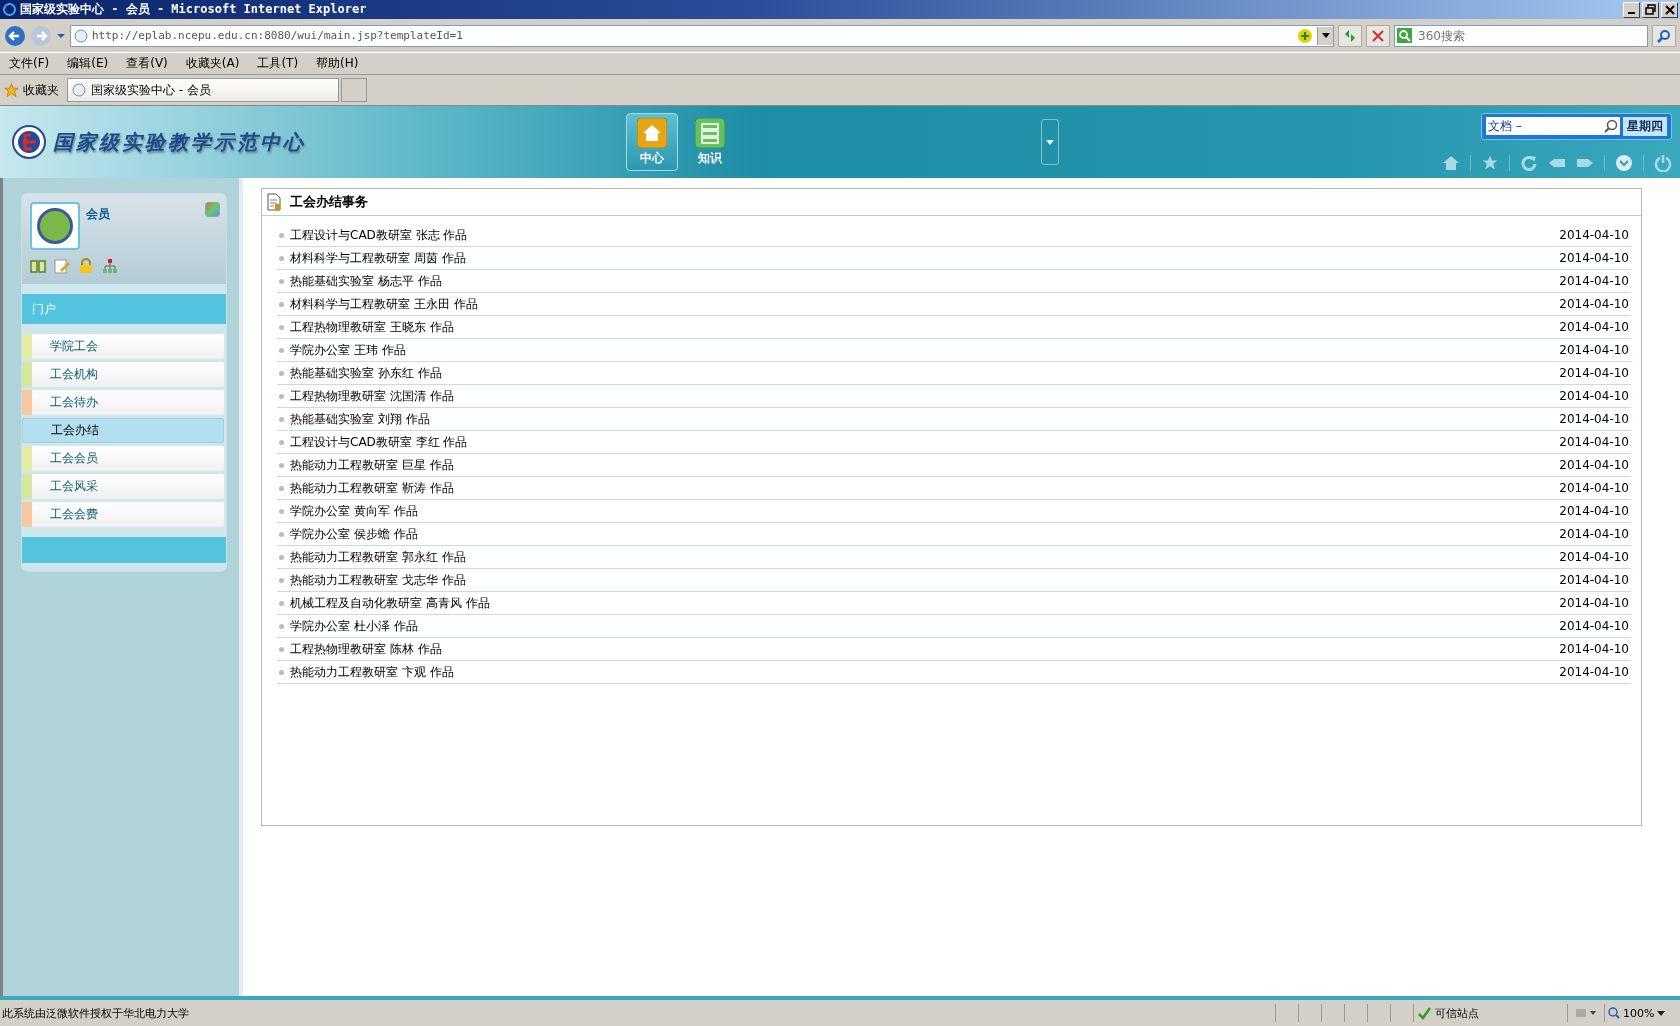 This screenshot has width=1680, height=1026. I want to click on list-link: 学院办公室 王玮 作品, so click(925, 350).